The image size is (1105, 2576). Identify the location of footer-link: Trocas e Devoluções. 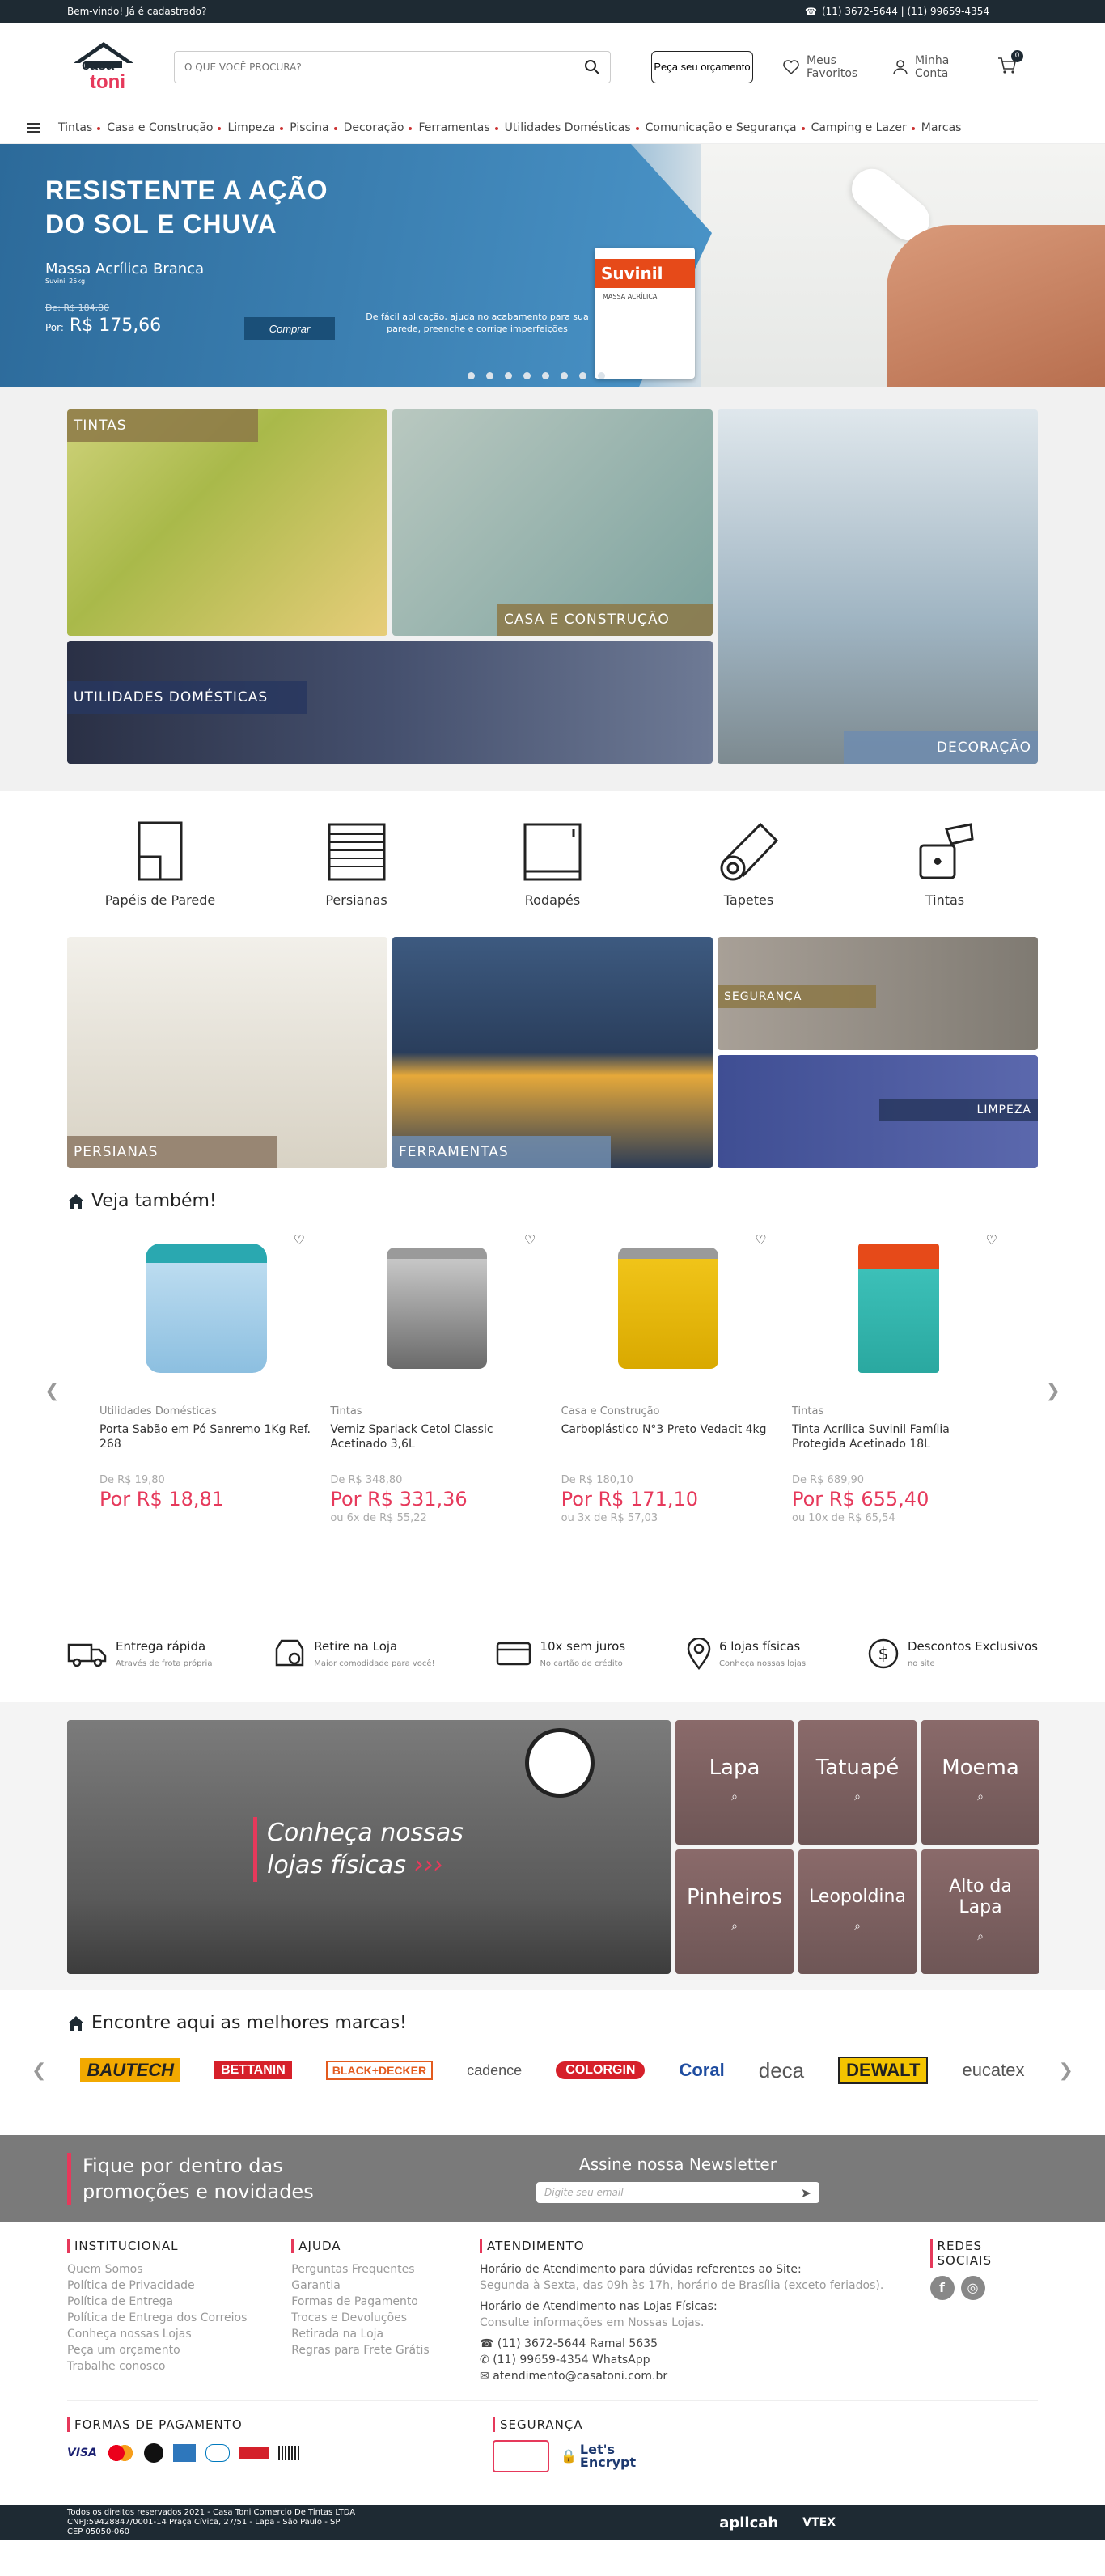
(385, 2318).